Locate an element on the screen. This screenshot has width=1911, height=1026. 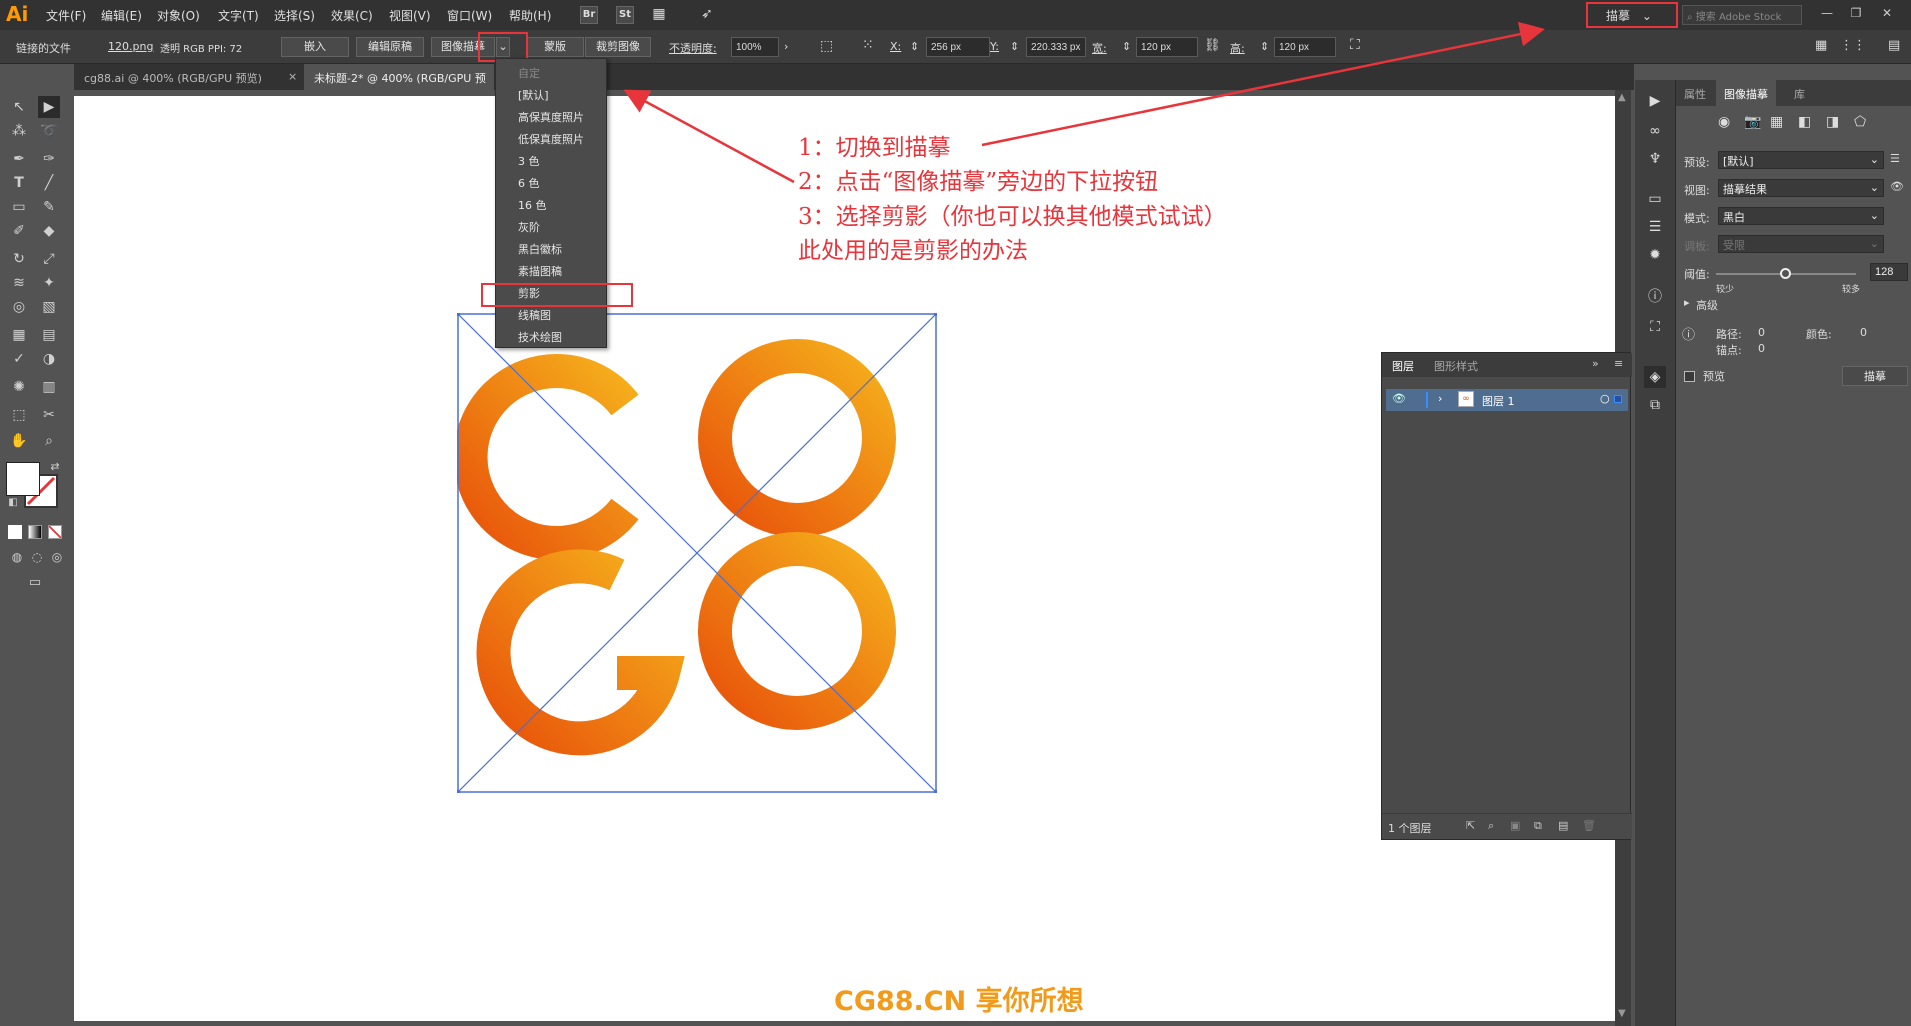
view-value: 描摹结果 is located at coordinates (1745, 189).